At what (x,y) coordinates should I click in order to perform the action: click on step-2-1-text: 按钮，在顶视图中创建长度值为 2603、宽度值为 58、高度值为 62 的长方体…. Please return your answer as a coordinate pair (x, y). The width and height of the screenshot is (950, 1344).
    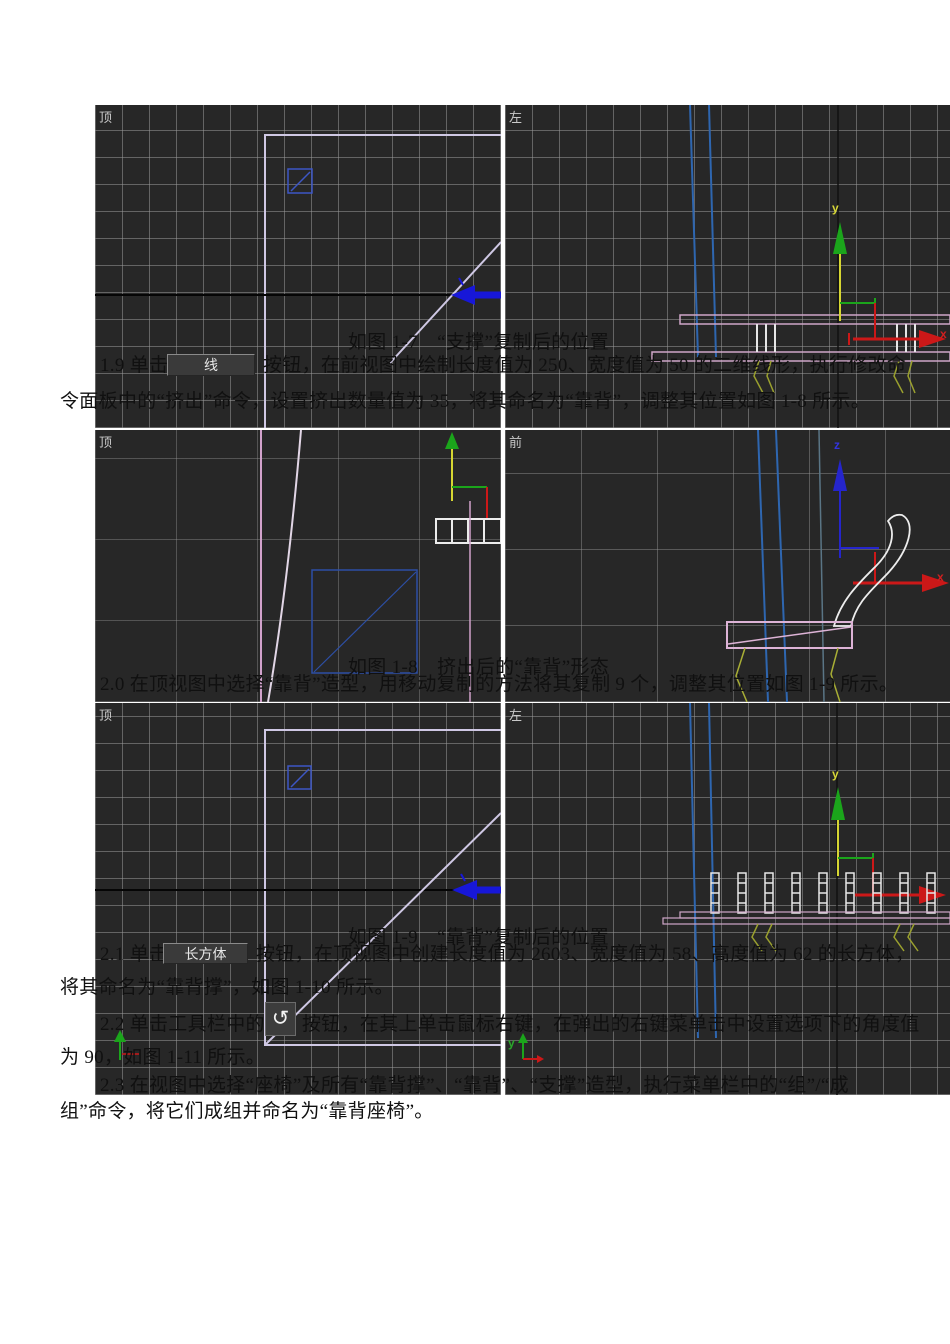
    Looking at the image, I should click on (585, 954).